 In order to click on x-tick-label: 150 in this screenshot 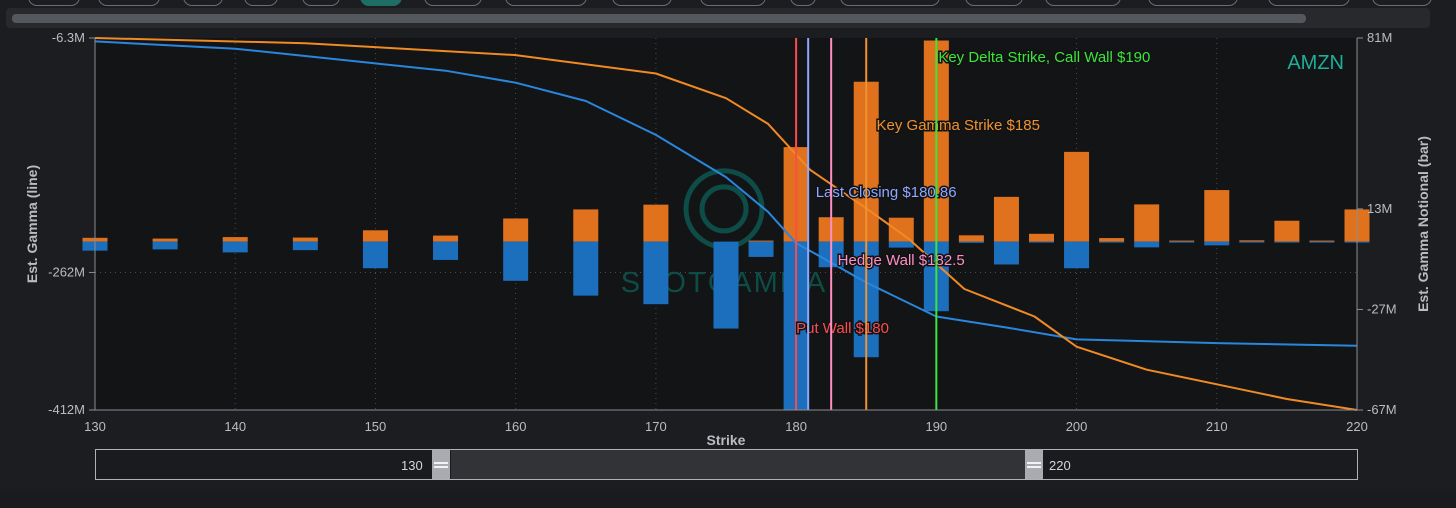, I will do `click(376, 426)`.